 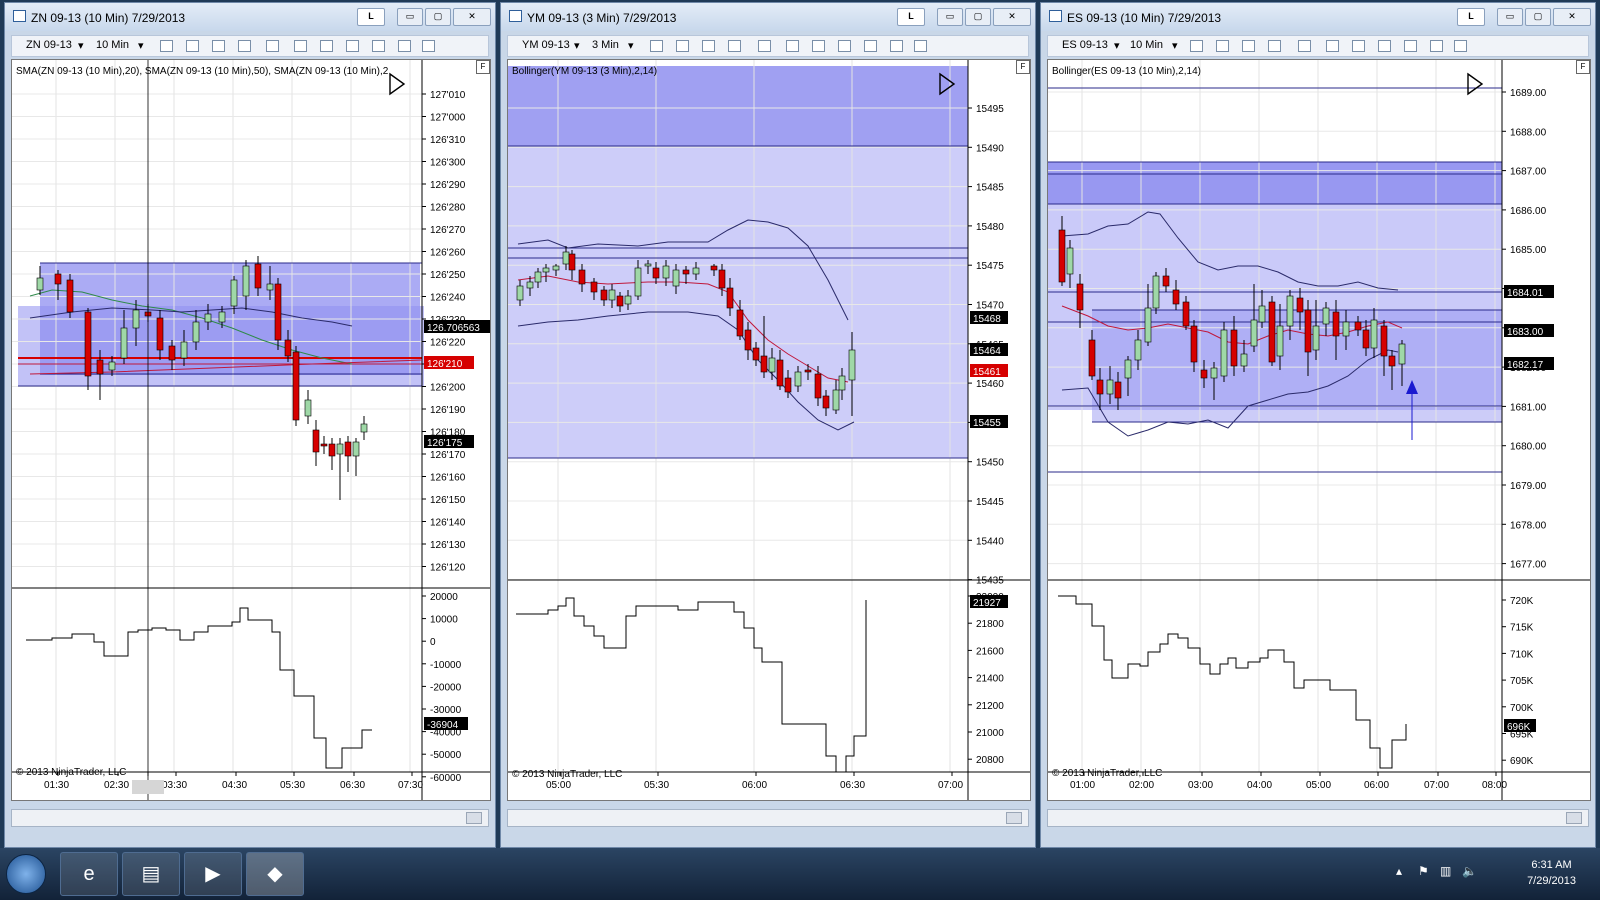 I want to click on interval-selector: 3 Min, so click(x=605, y=45).